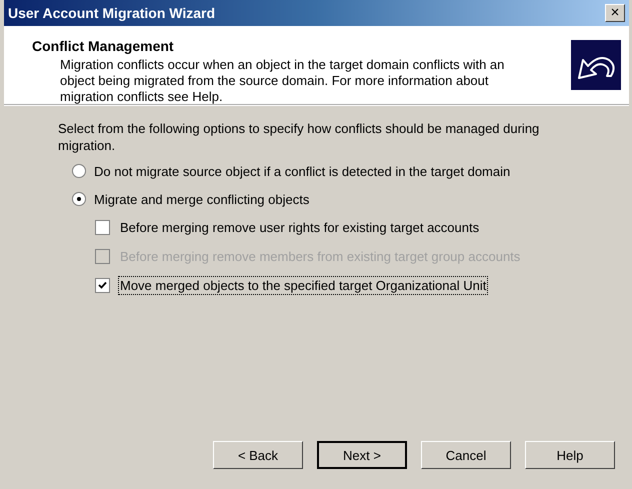  What do you see at coordinates (466, 455) in the screenshot?
I see `wizard-button: Cancel` at bounding box center [466, 455].